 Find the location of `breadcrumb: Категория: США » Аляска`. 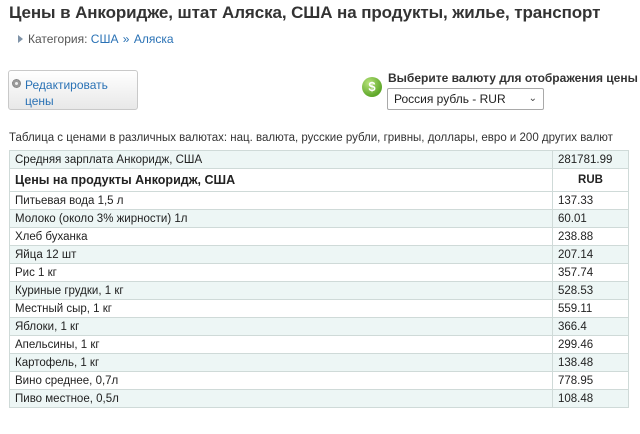

breadcrumb: Категория: США » Аляска is located at coordinates (96, 39).